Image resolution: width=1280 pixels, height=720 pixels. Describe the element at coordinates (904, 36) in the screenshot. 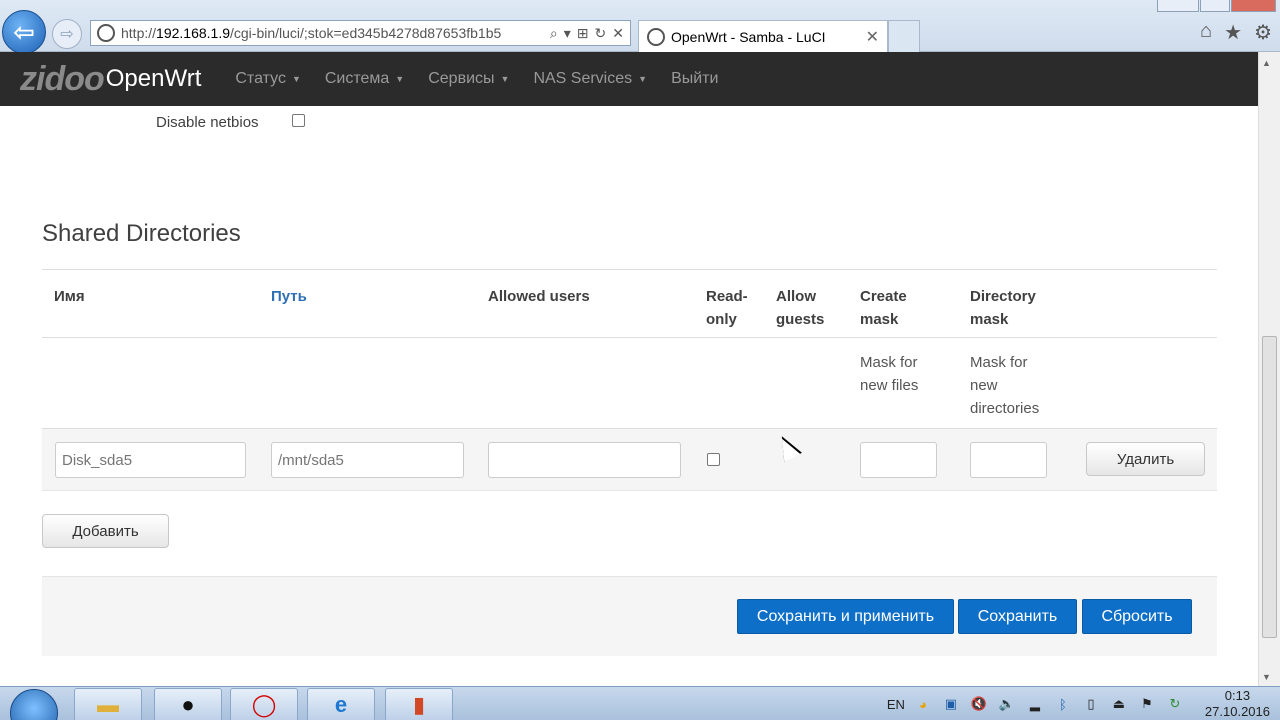

I see `new-tab-button` at that location.